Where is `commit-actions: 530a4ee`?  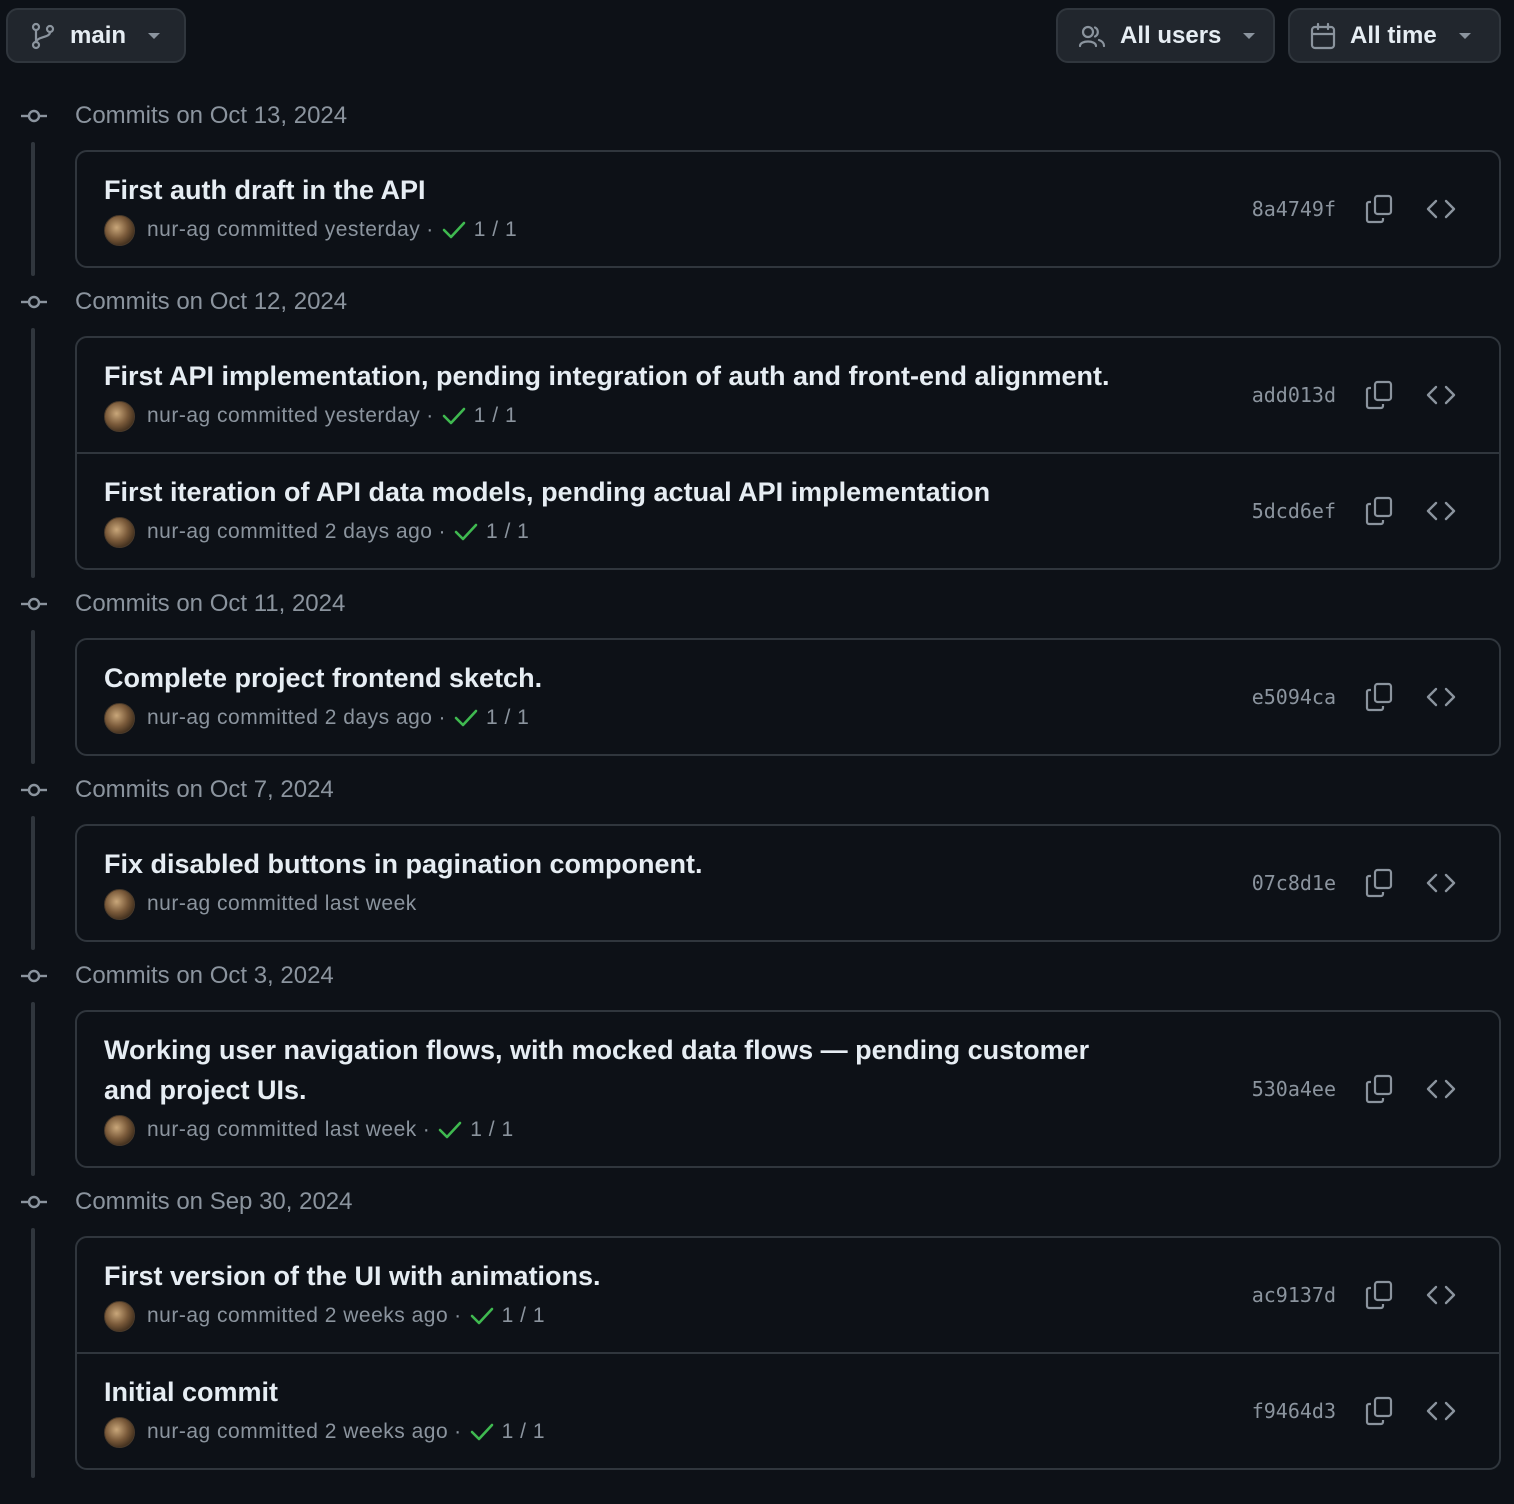 commit-actions: 530a4ee is located at coordinates (1375, 1089).